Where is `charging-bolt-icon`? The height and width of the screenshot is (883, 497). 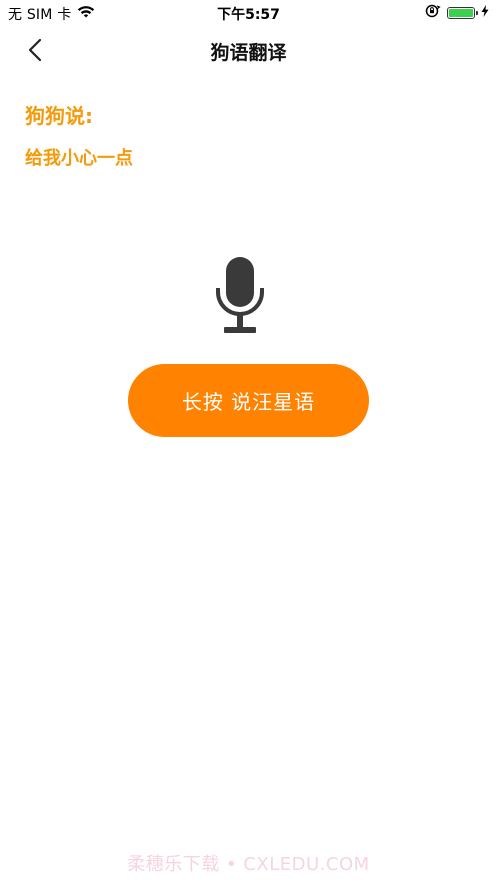
charging-bolt-icon is located at coordinates (485, 13).